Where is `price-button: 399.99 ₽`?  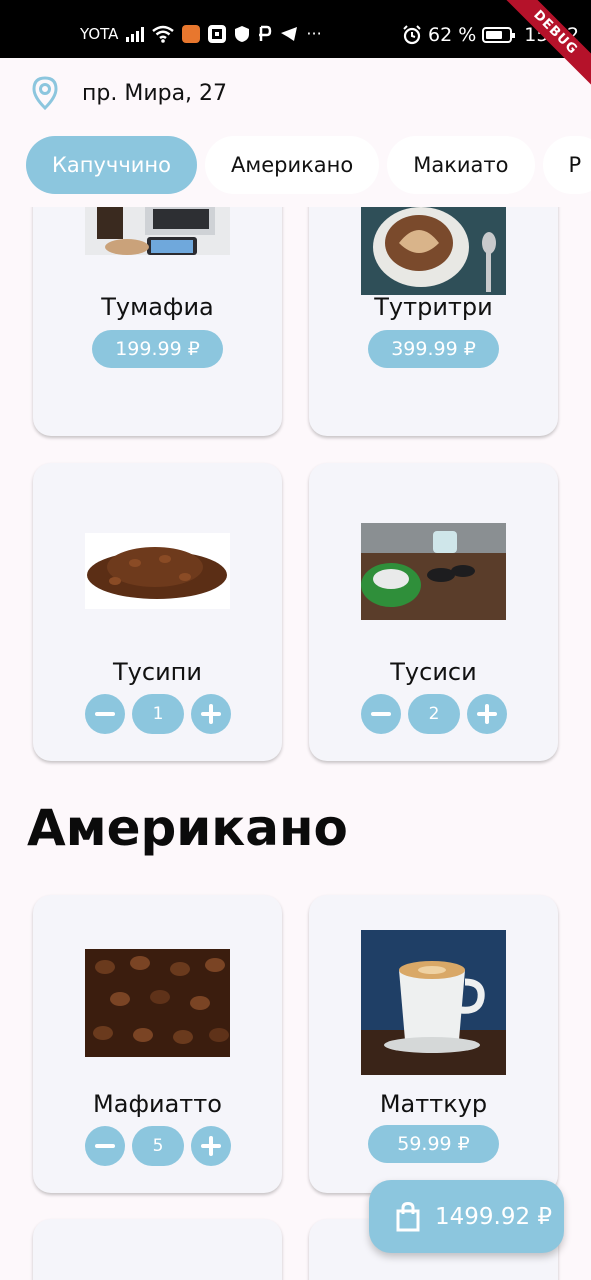
price-button: 399.99 ₽ is located at coordinates (433, 349).